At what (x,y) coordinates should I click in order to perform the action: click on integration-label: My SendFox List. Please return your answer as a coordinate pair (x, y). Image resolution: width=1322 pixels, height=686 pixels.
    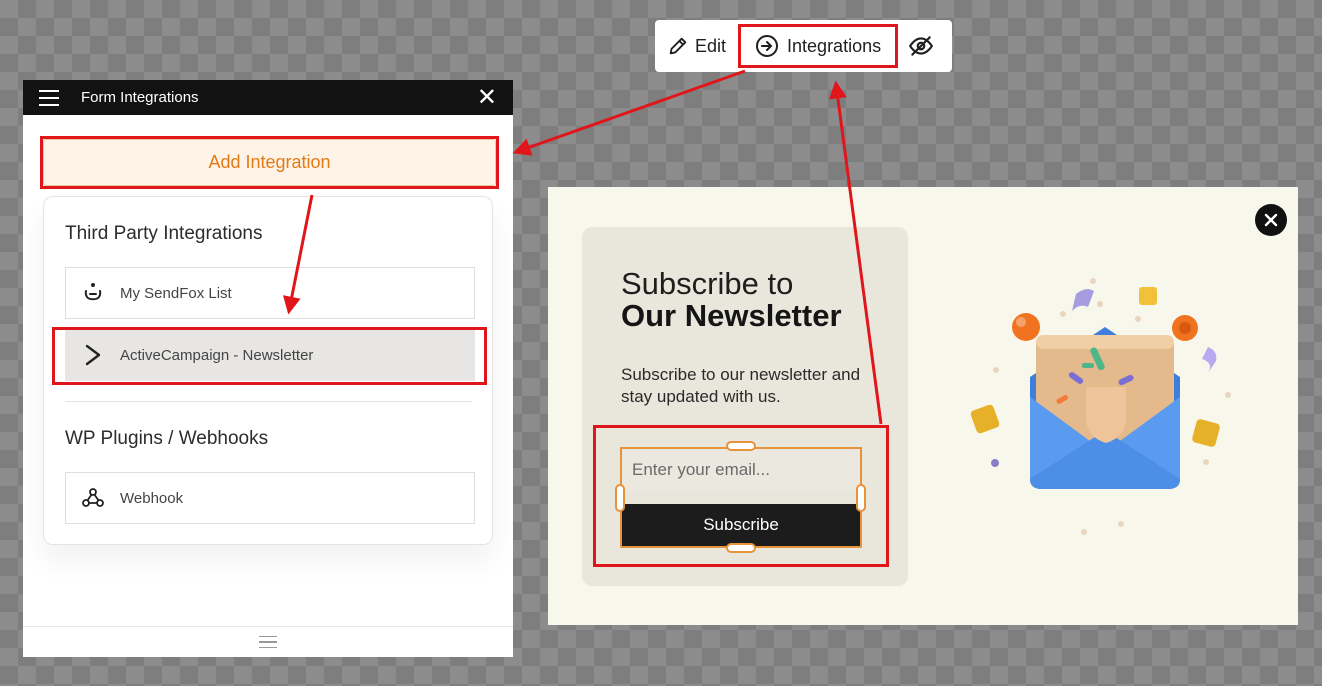
    Looking at the image, I should click on (176, 293).